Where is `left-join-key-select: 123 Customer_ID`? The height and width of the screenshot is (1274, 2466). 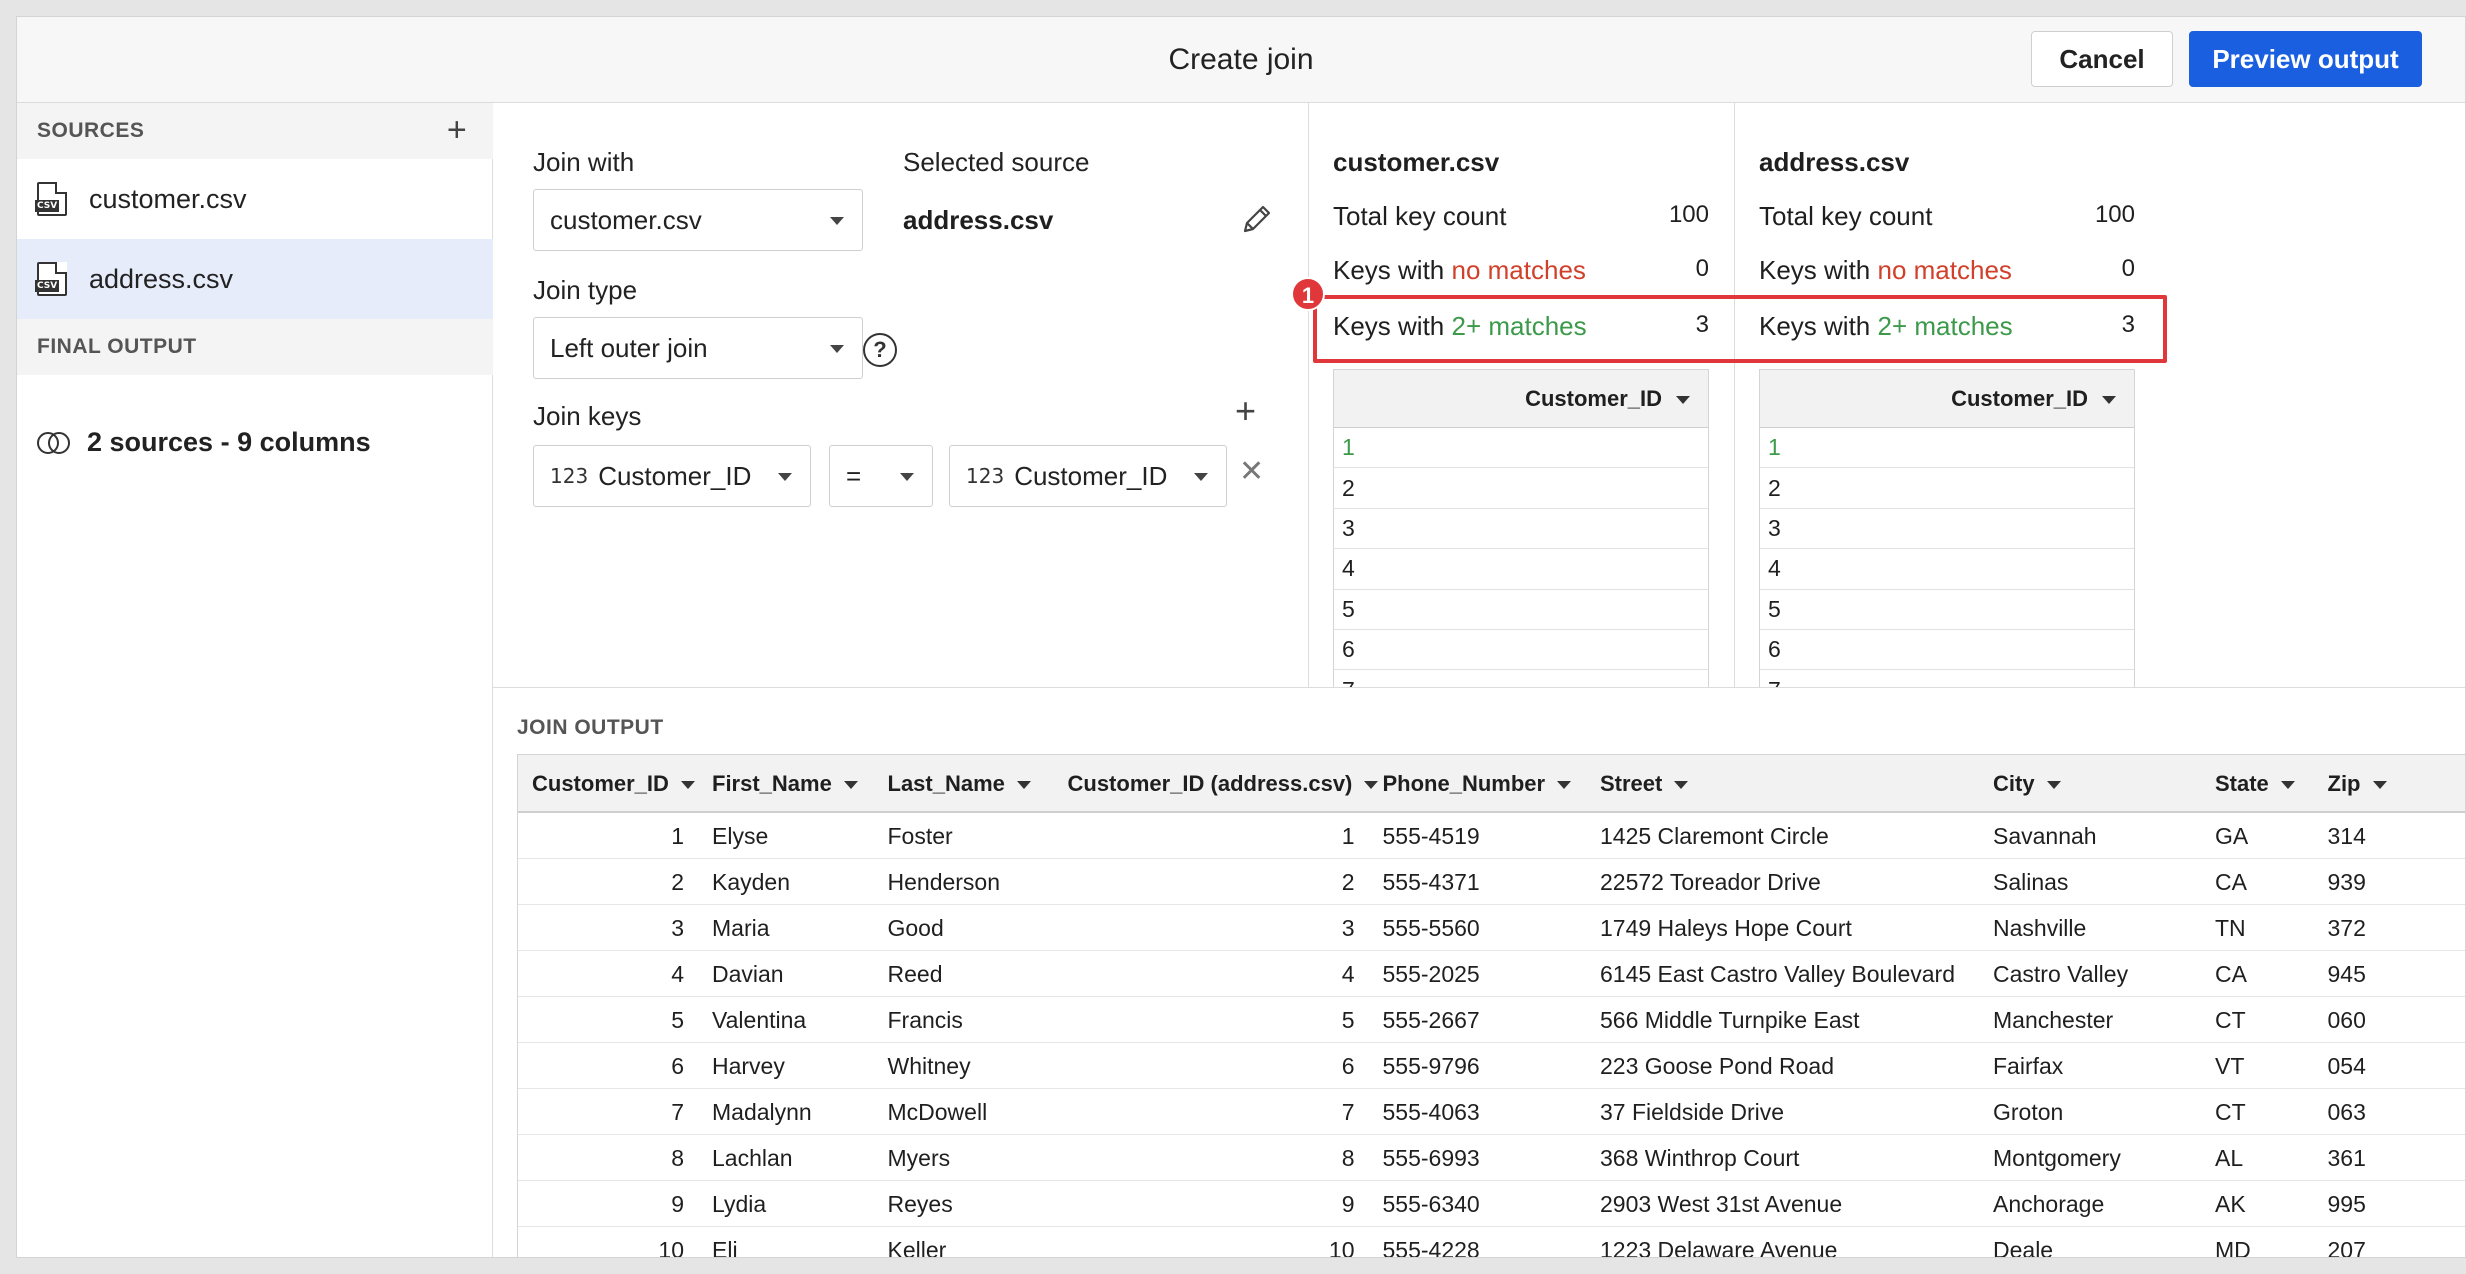 left-join-key-select: 123 Customer_ID is located at coordinates (672, 476).